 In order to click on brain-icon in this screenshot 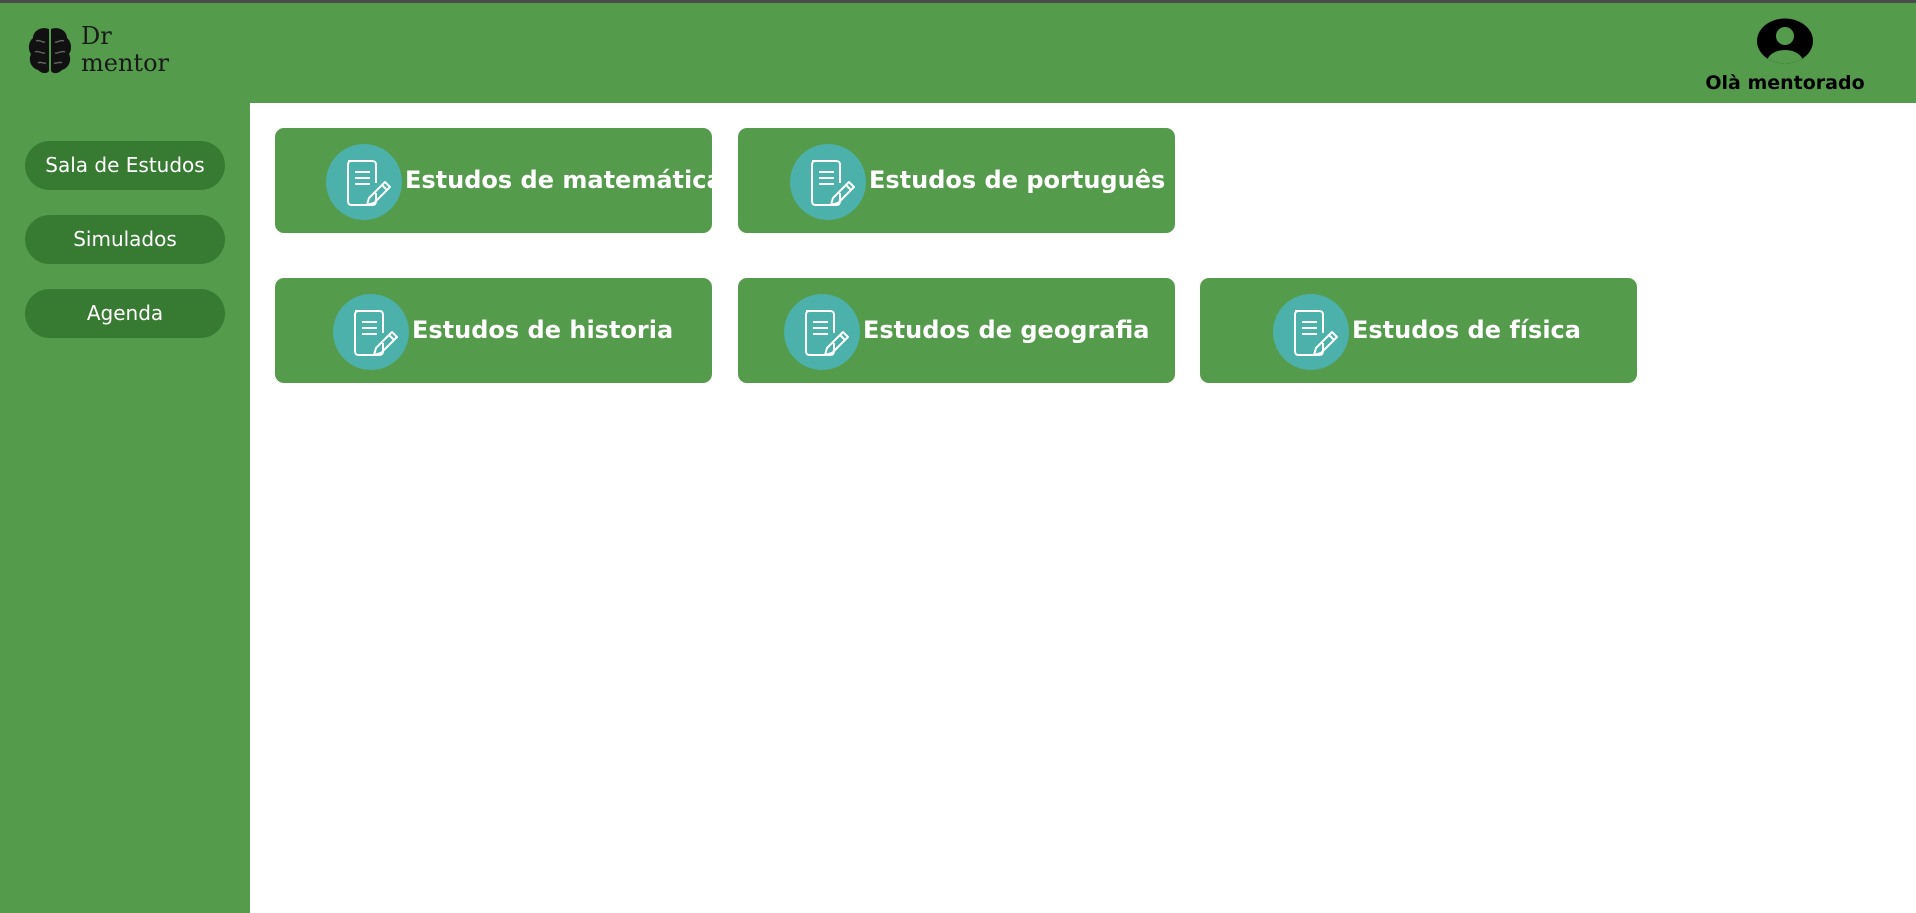, I will do `click(50, 50)`.